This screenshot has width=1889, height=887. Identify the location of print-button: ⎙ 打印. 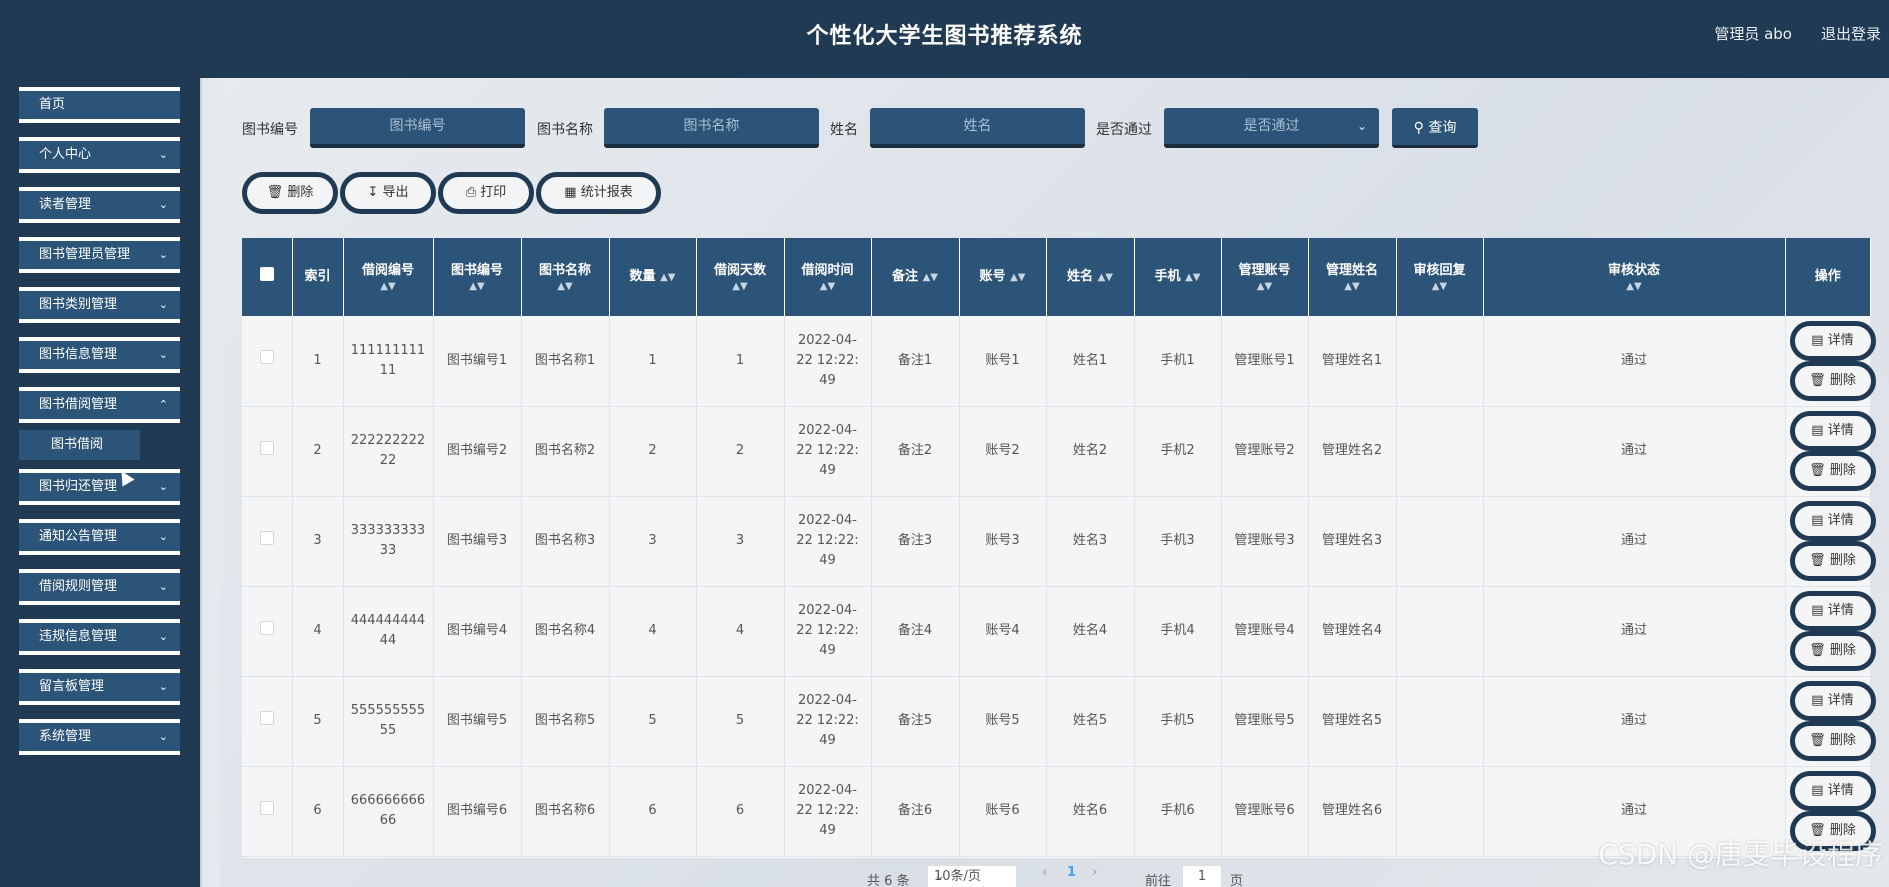
(486, 193).